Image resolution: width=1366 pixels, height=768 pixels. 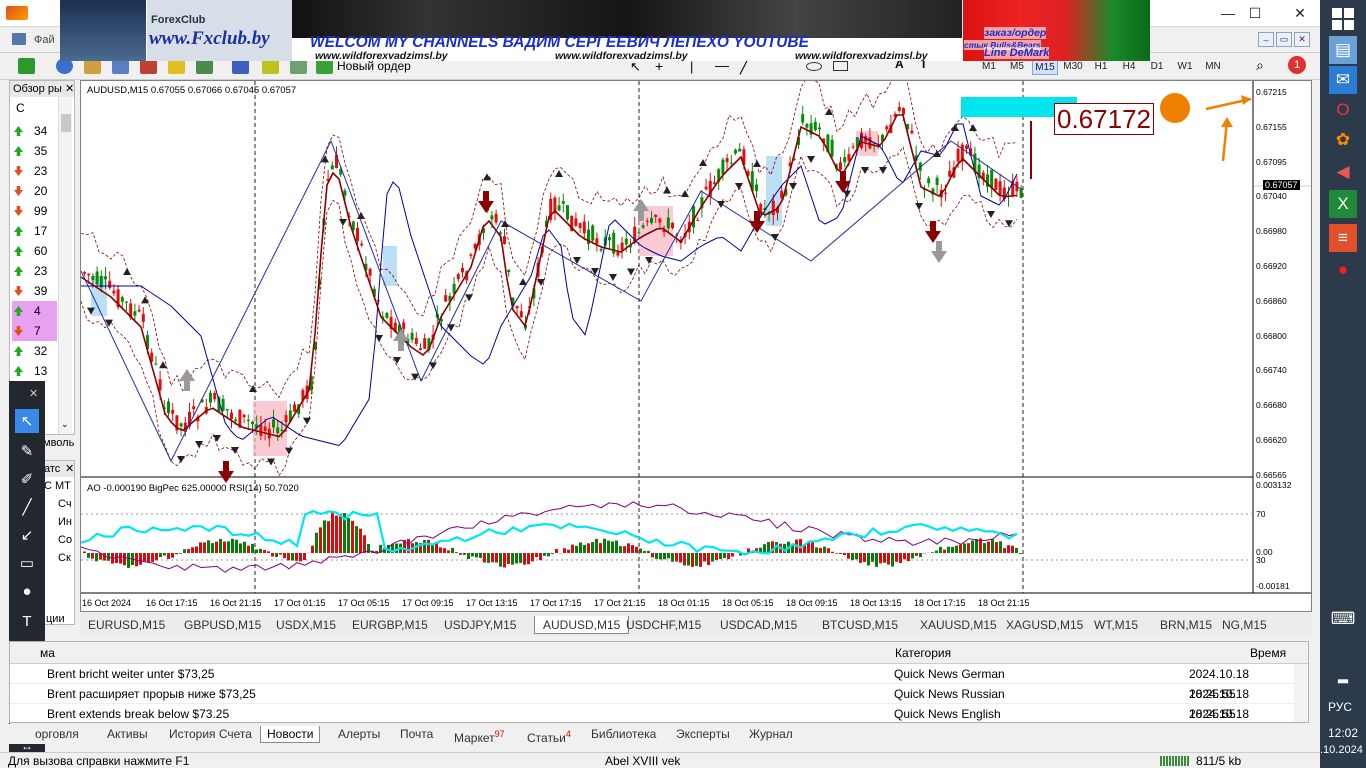 What do you see at coordinates (306, 625) in the screenshot?
I see `chart-tab: USDX,M15` at bounding box center [306, 625].